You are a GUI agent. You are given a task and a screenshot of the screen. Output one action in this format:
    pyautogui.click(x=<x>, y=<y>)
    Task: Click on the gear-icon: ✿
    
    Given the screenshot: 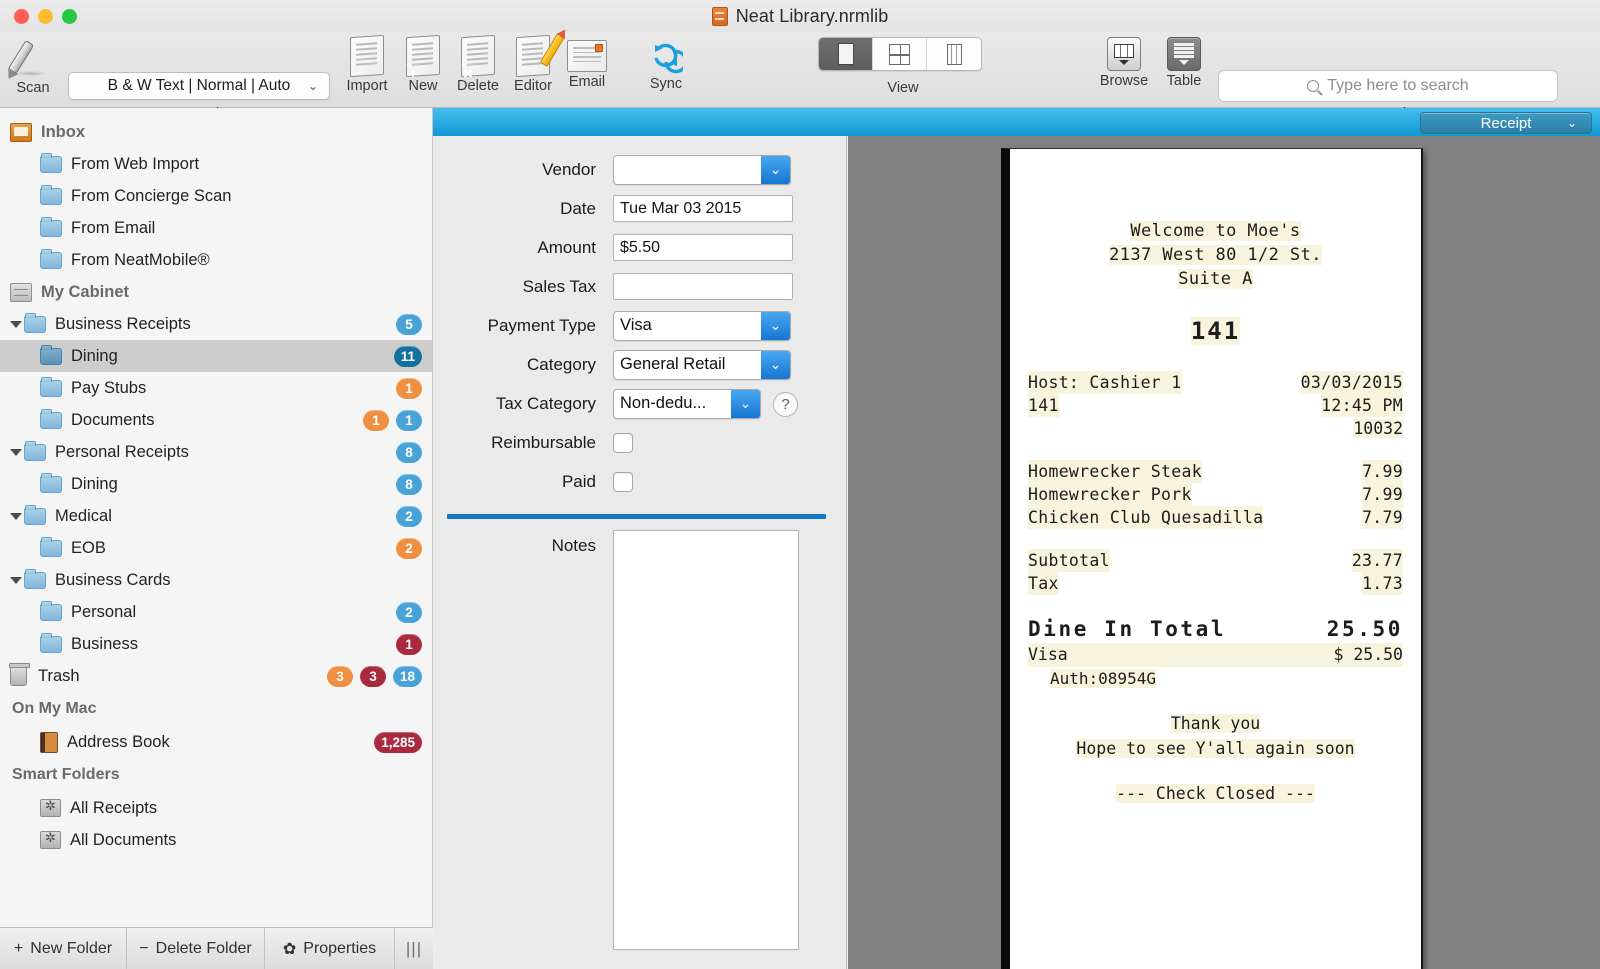 What is the action you would take?
    pyautogui.click(x=289, y=949)
    